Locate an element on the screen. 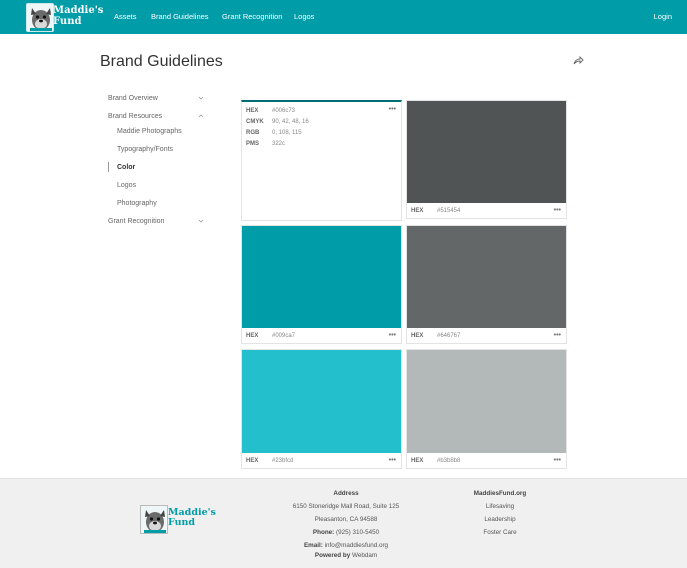 The height and width of the screenshot is (568, 687). color-swatch-card: HEX #515454 ••• is located at coordinates (486, 159).